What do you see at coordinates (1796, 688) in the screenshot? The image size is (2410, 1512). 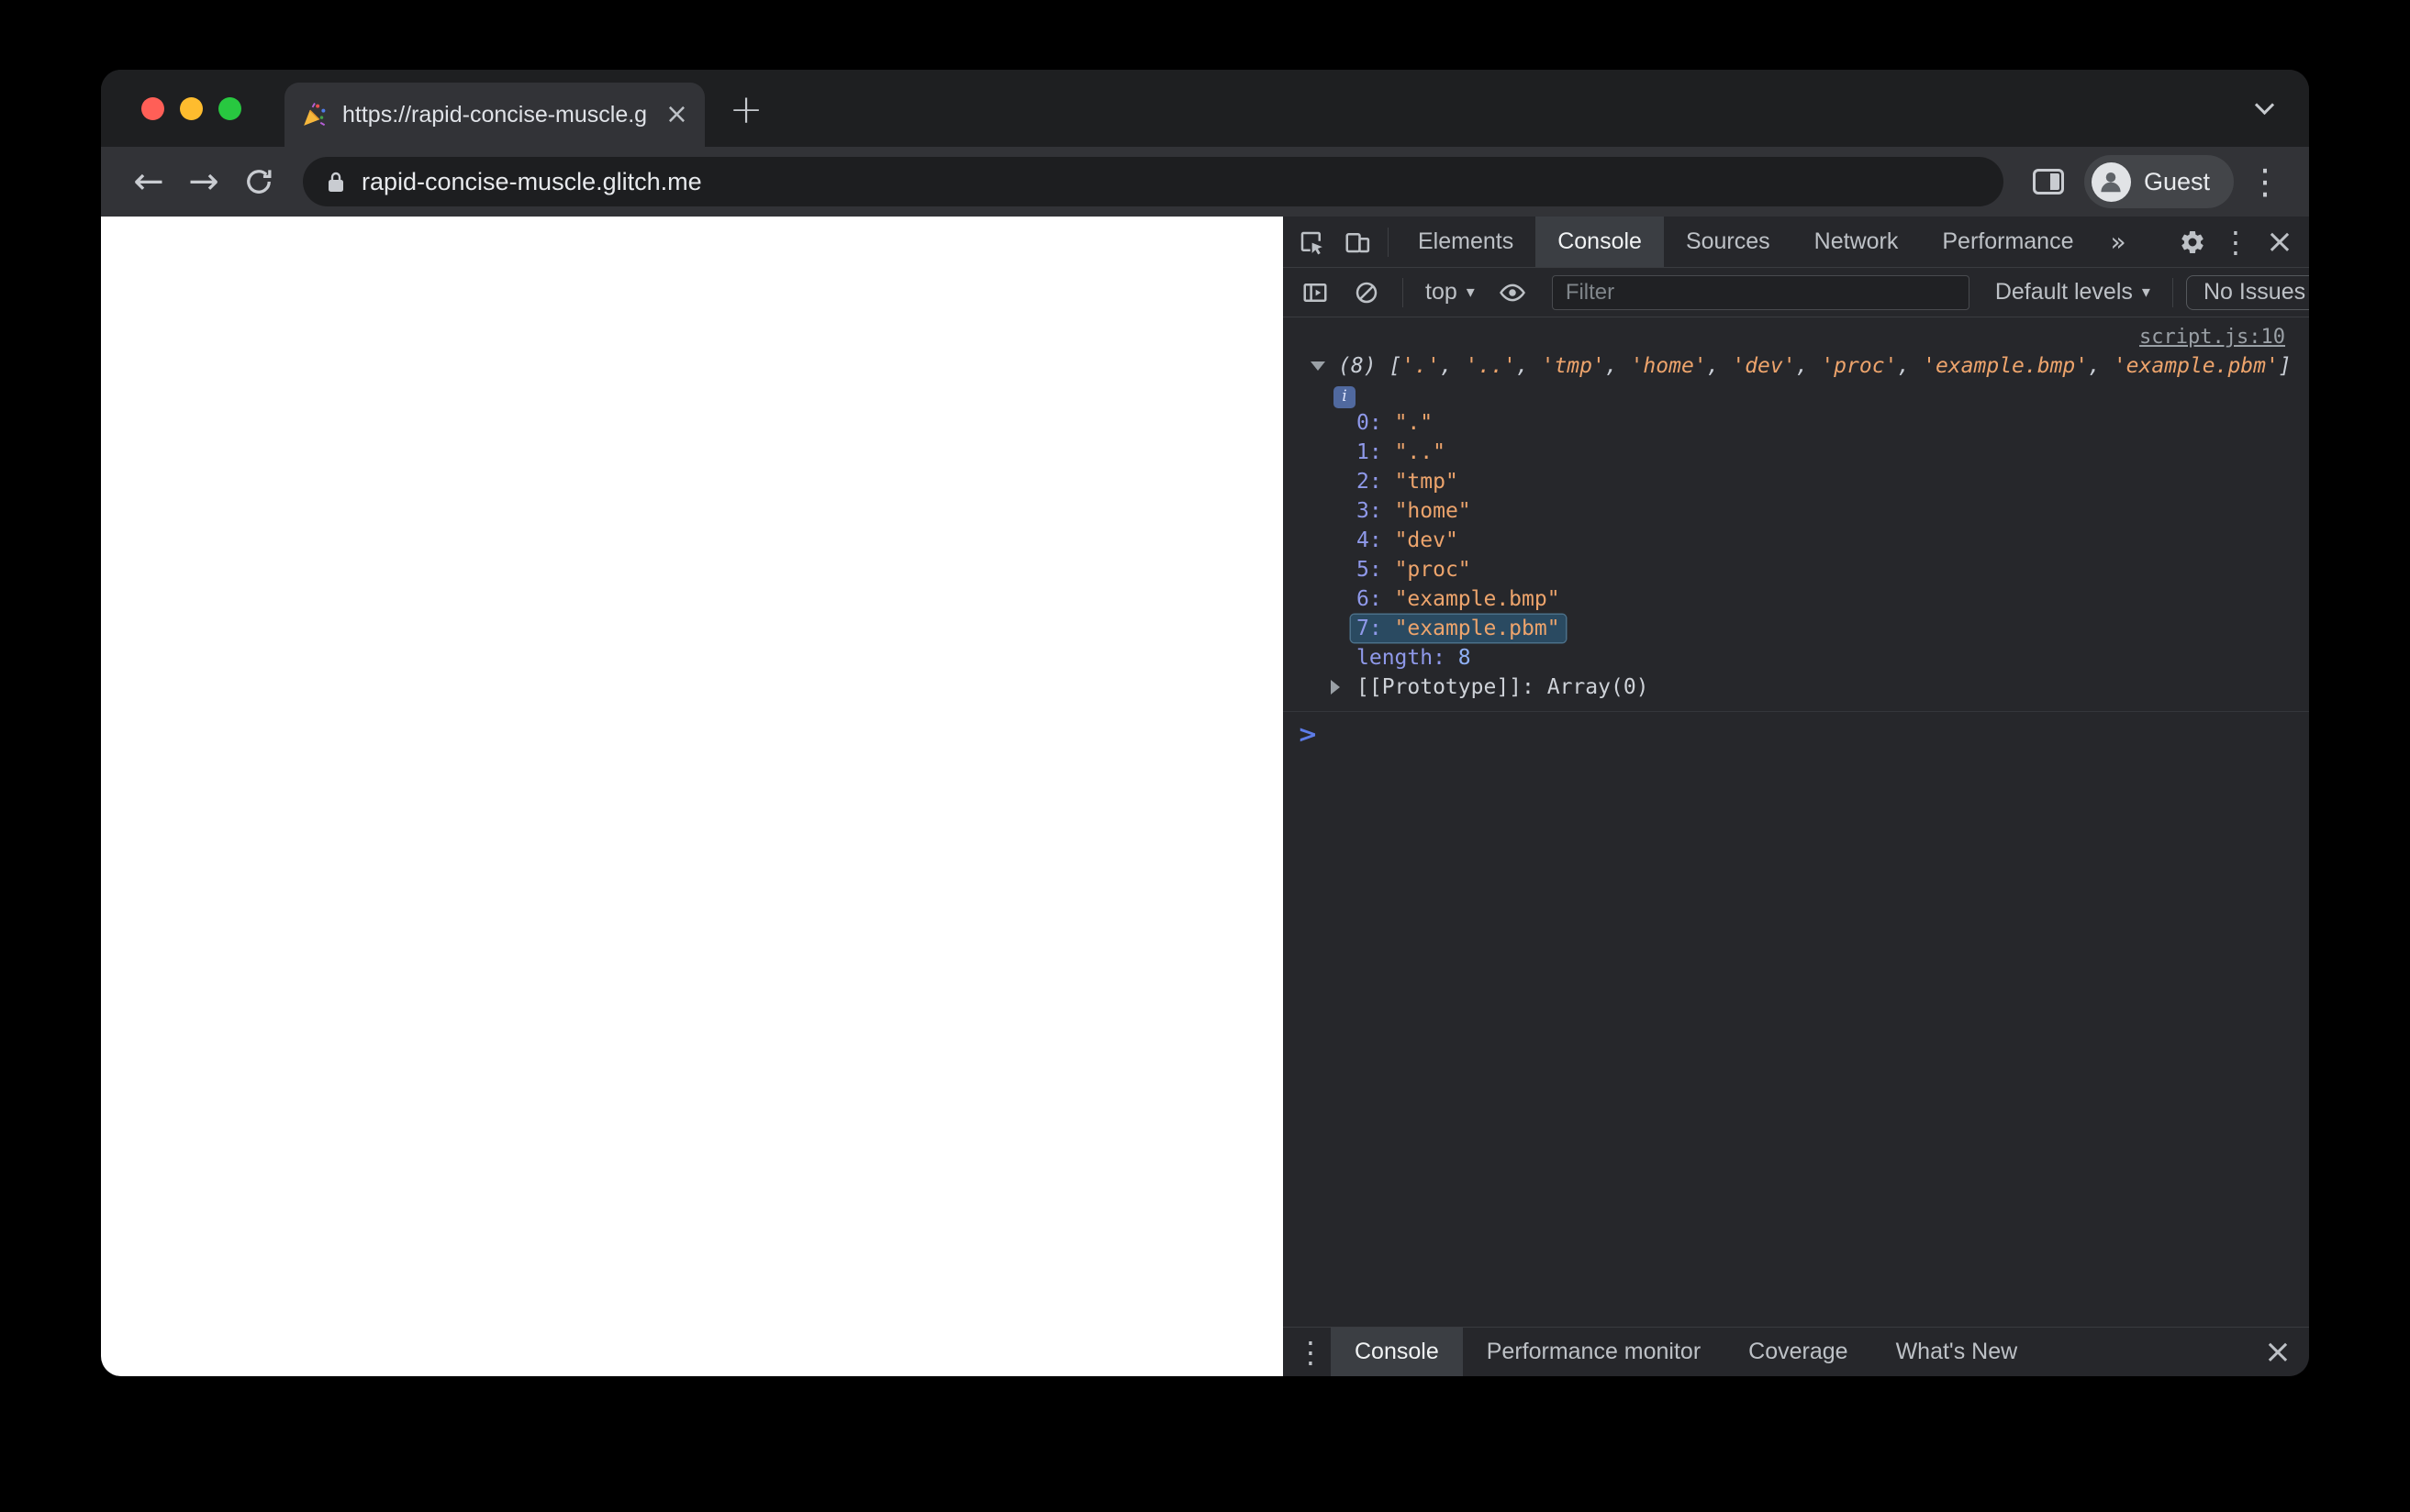 I see `prototype-row: [[Prototype]]: Array(0)` at bounding box center [1796, 688].